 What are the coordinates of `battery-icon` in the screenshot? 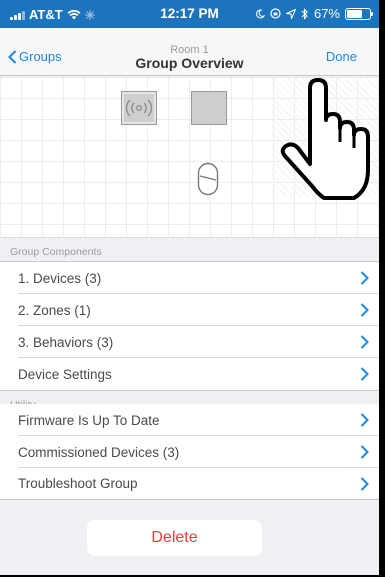 It's located at (359, 13).